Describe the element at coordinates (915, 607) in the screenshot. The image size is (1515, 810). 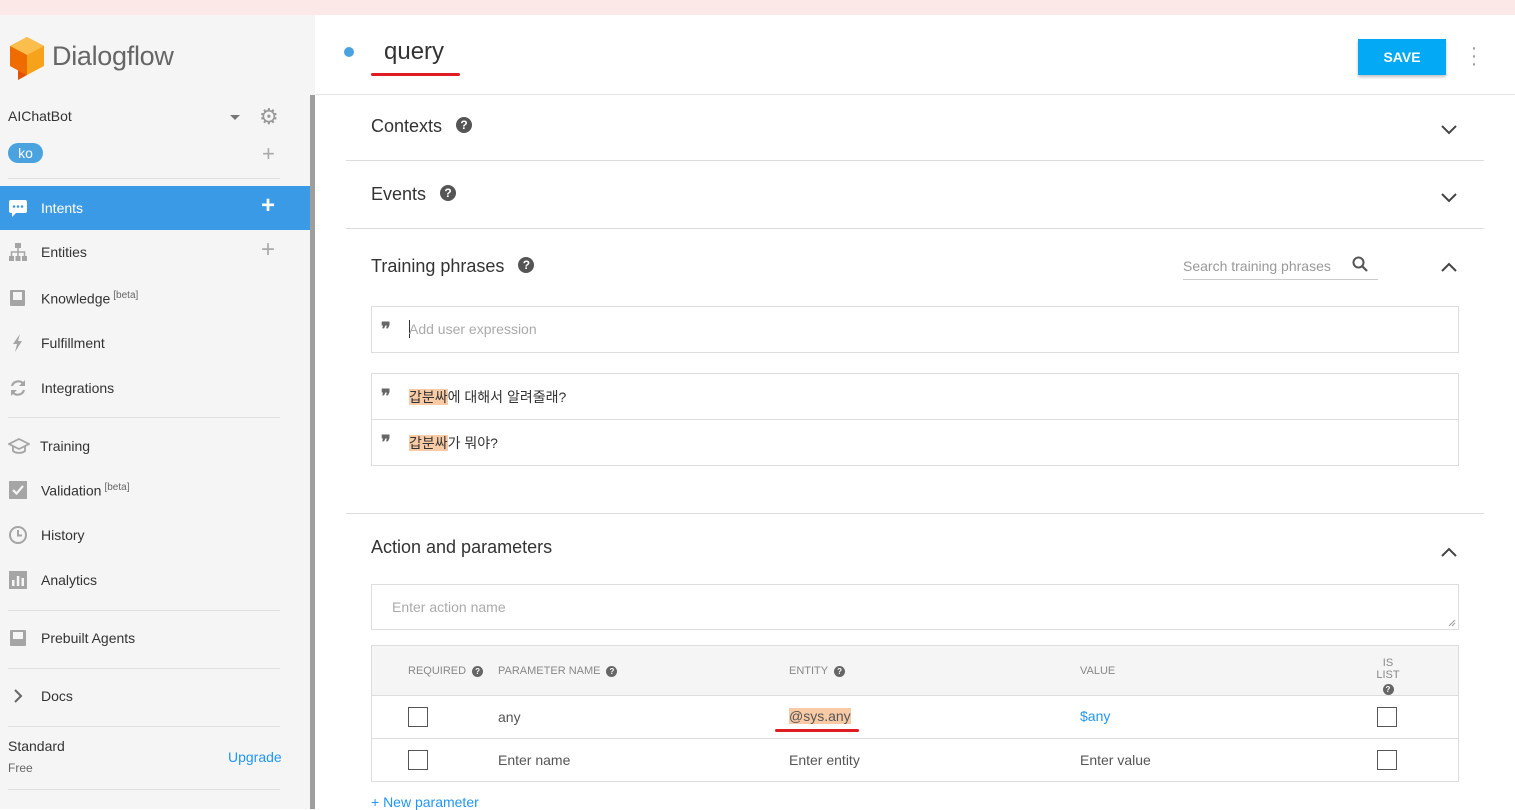
I see `action-name-input: Enter action name` at that location.